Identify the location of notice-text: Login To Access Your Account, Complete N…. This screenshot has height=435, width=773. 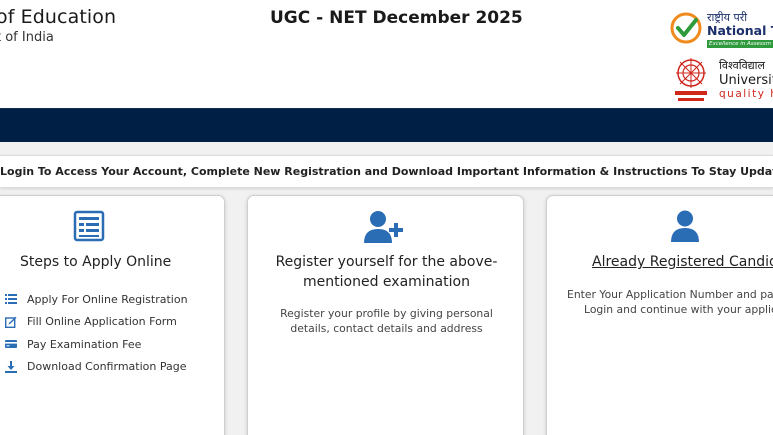
(386, 171).